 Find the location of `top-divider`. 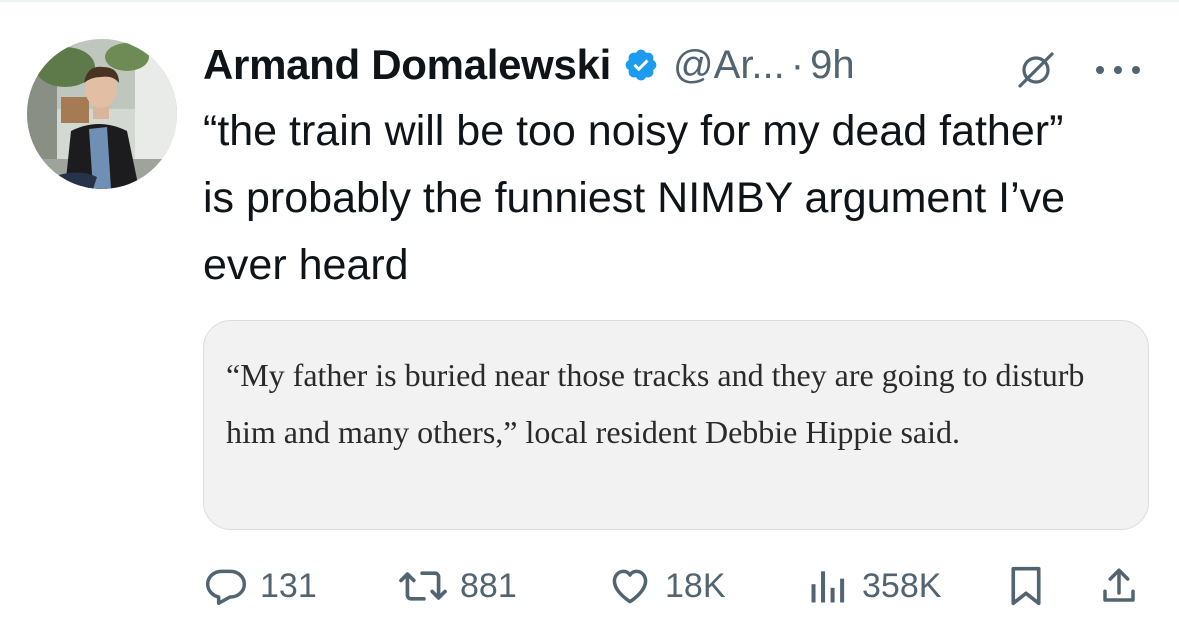

top-divider is located at coordinates (589, 1).